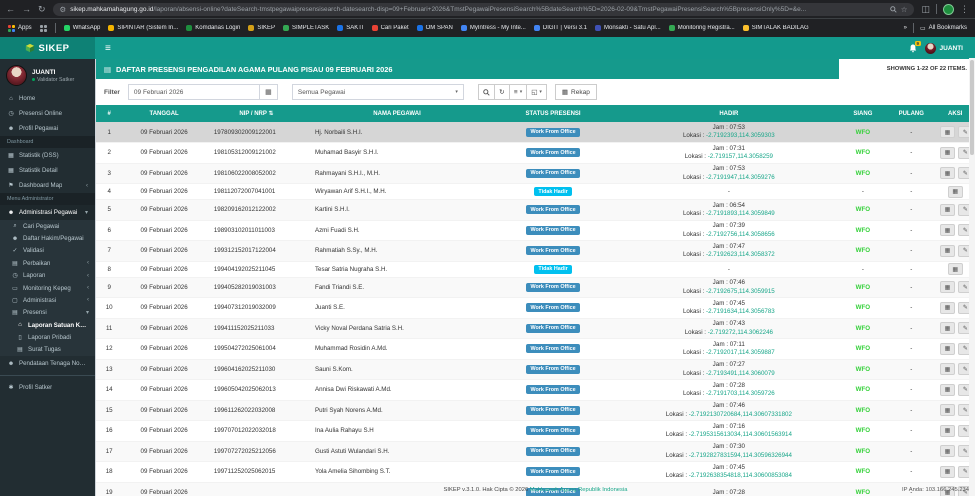  Describe the element at coordinates (261, 28) in the screenshot. I see `bookmark-item: SIKEP` at that location.